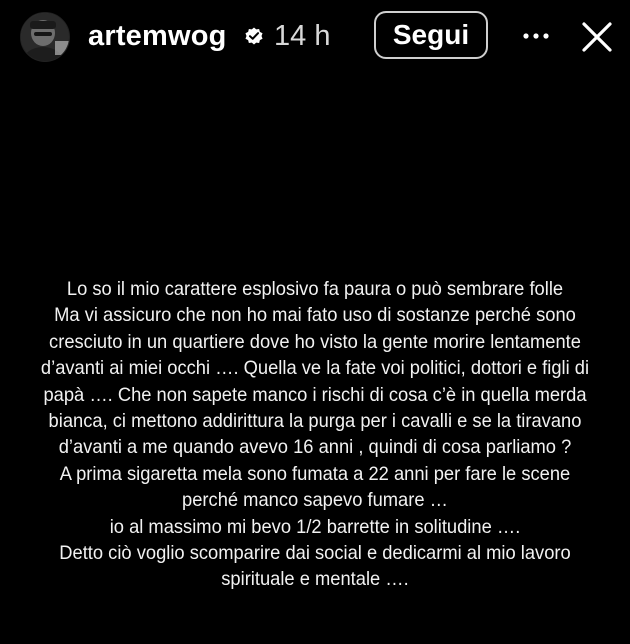  Describe the element at coordinates (302, 36) in the screenshot. I see `post-timestamp: 14 h` at that location.